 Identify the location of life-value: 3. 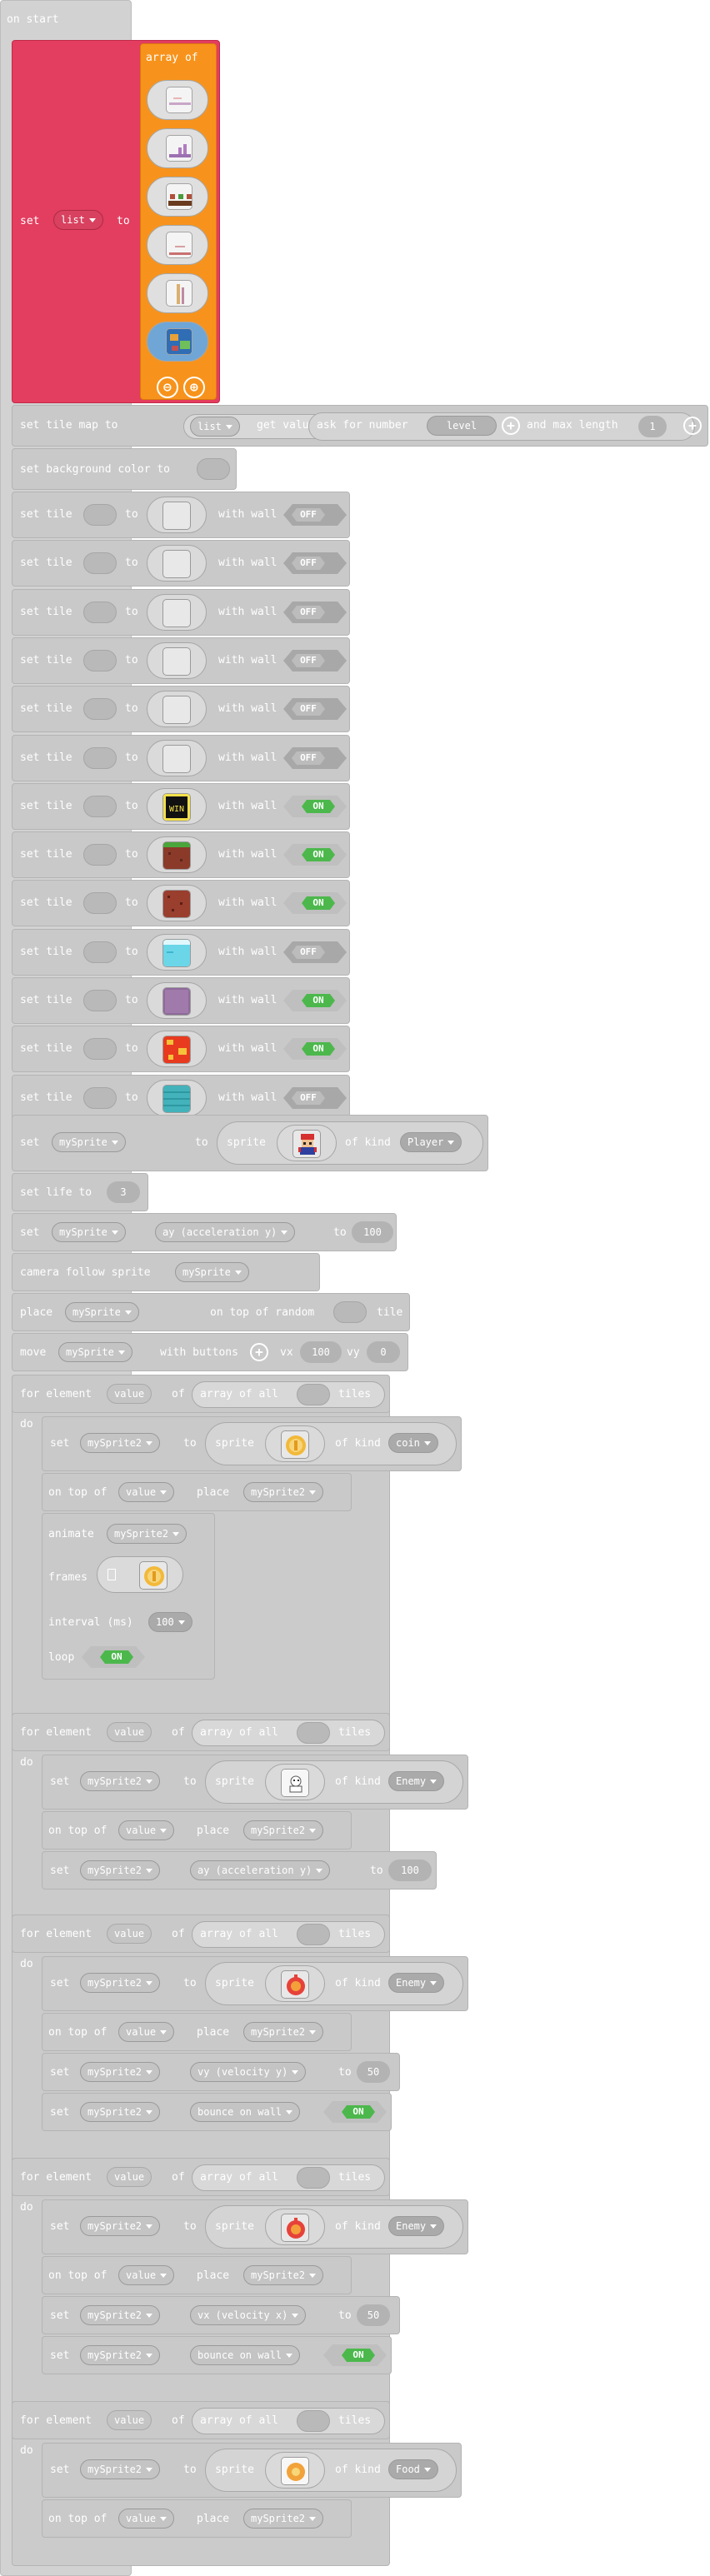
(123, 1192).